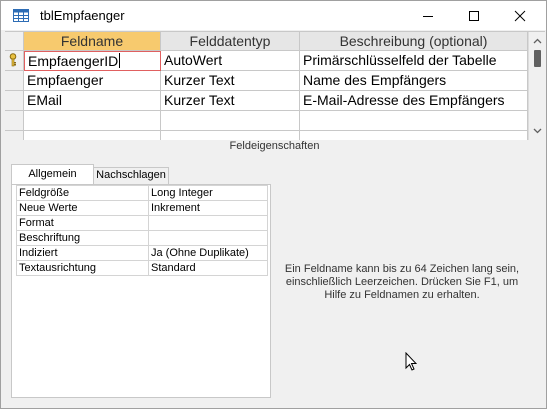 This screenshot has width=547, height=409. What do you see at coordinates (414, 81) in the screenshot?
I see `description-cell: Name des Empfängers` at bounding box center [414, 81].